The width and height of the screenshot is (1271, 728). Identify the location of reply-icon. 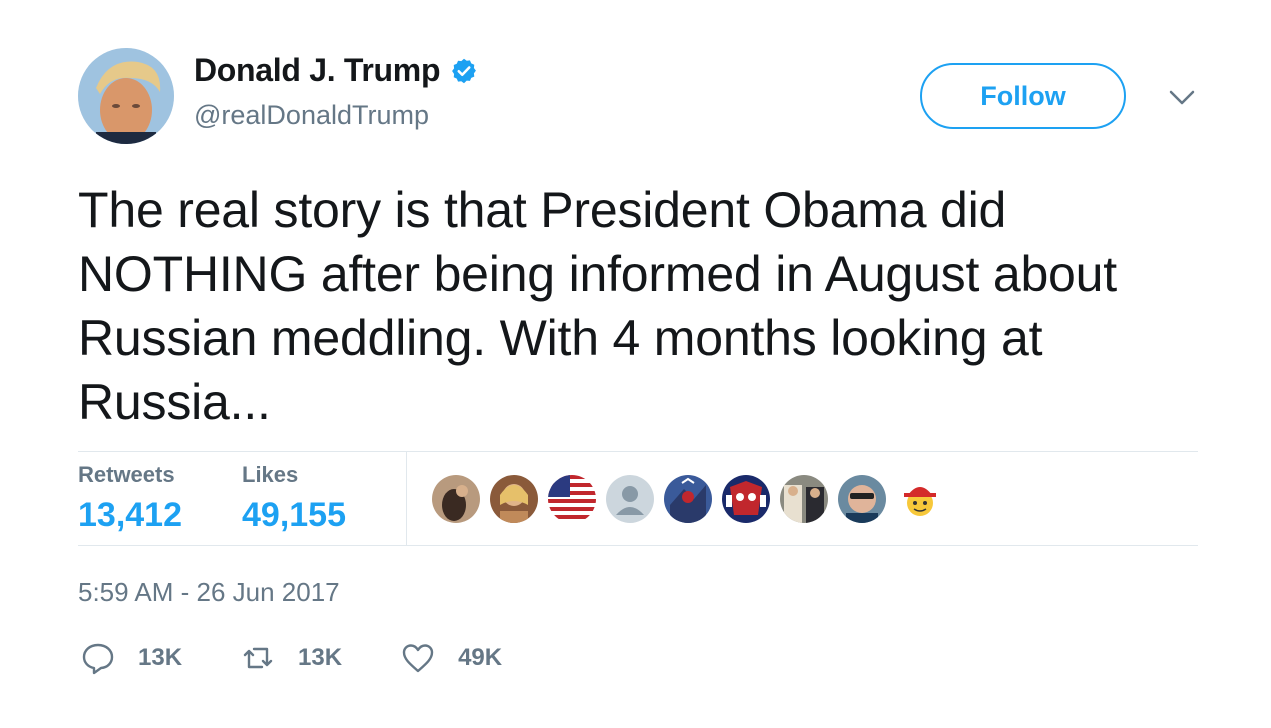
(98, 659).